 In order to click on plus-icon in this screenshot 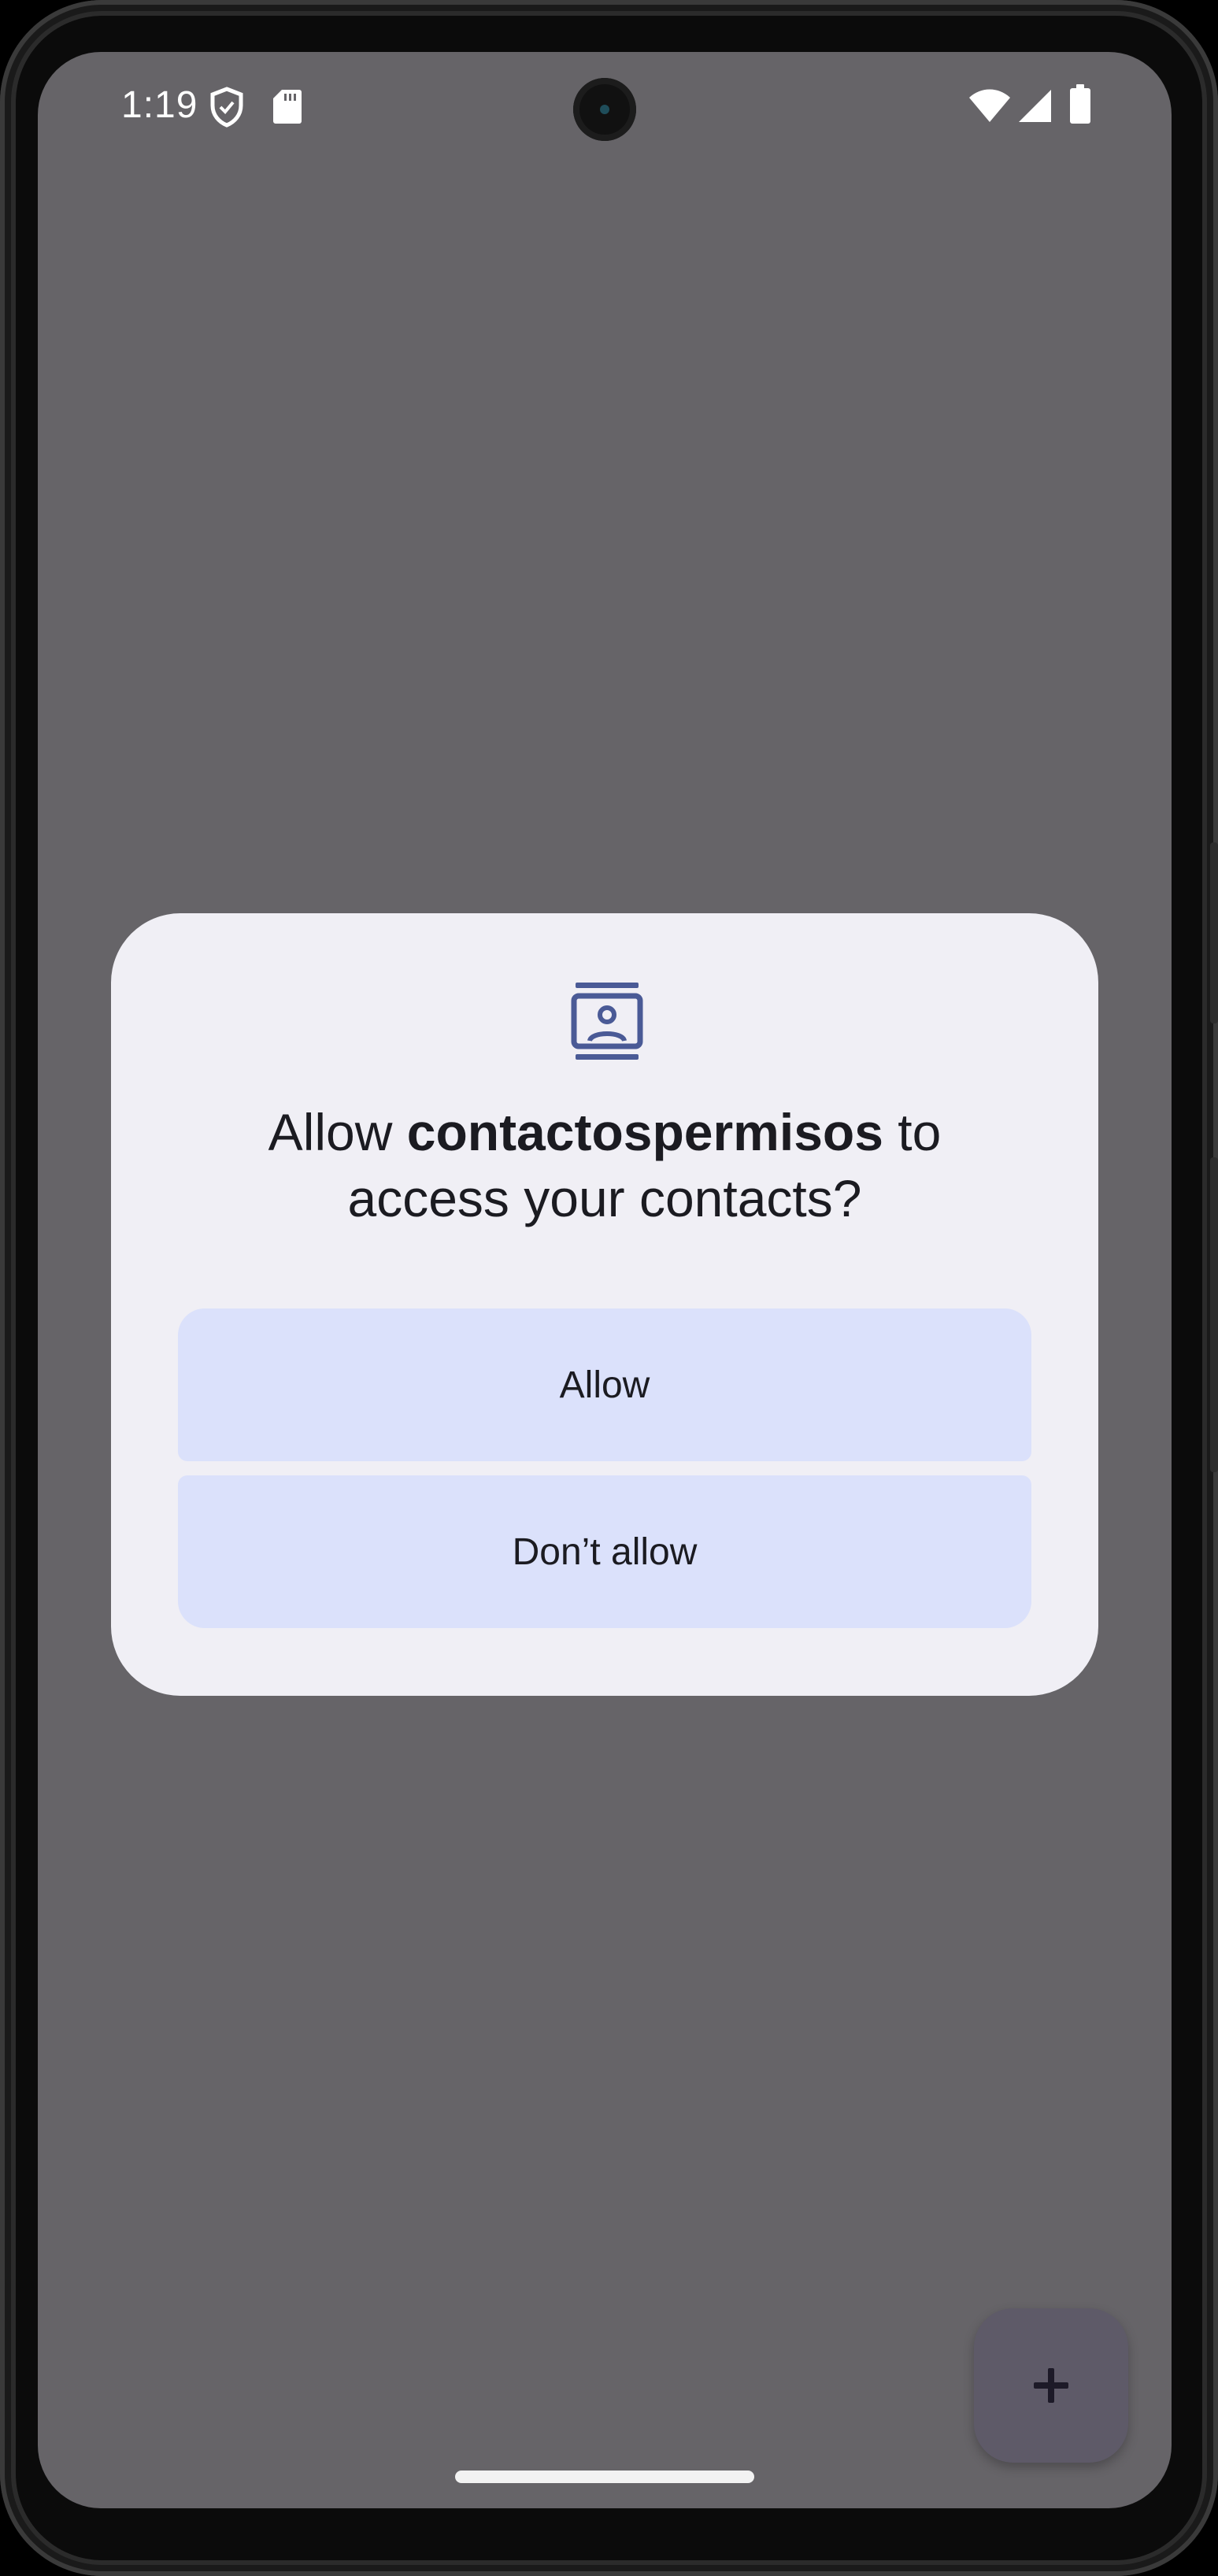, I will do `click(1051, 2385)`.